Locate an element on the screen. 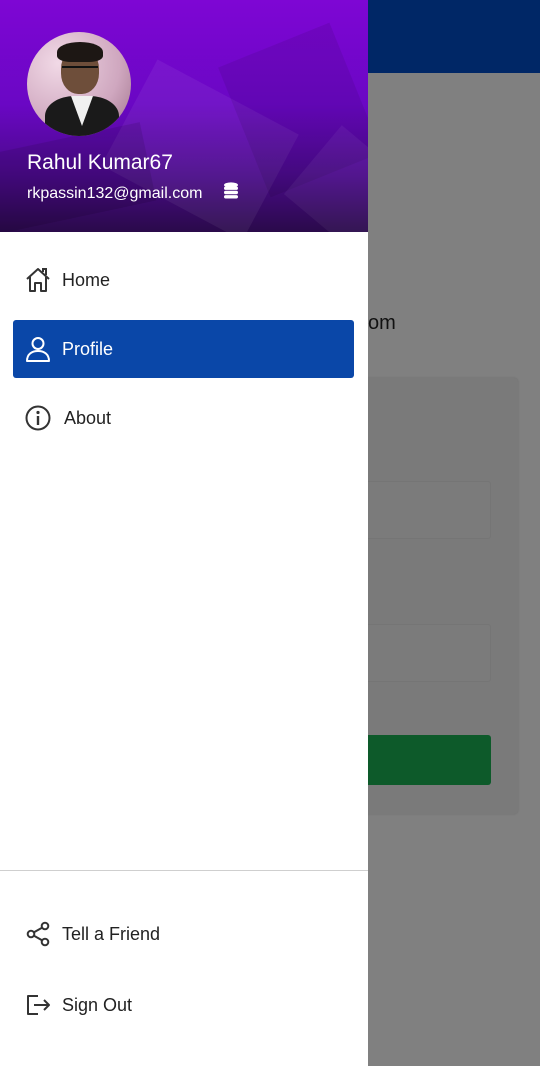 This screenshot has width=540, height=1066. menu-item-about: About is located at coordinates (183, 418).